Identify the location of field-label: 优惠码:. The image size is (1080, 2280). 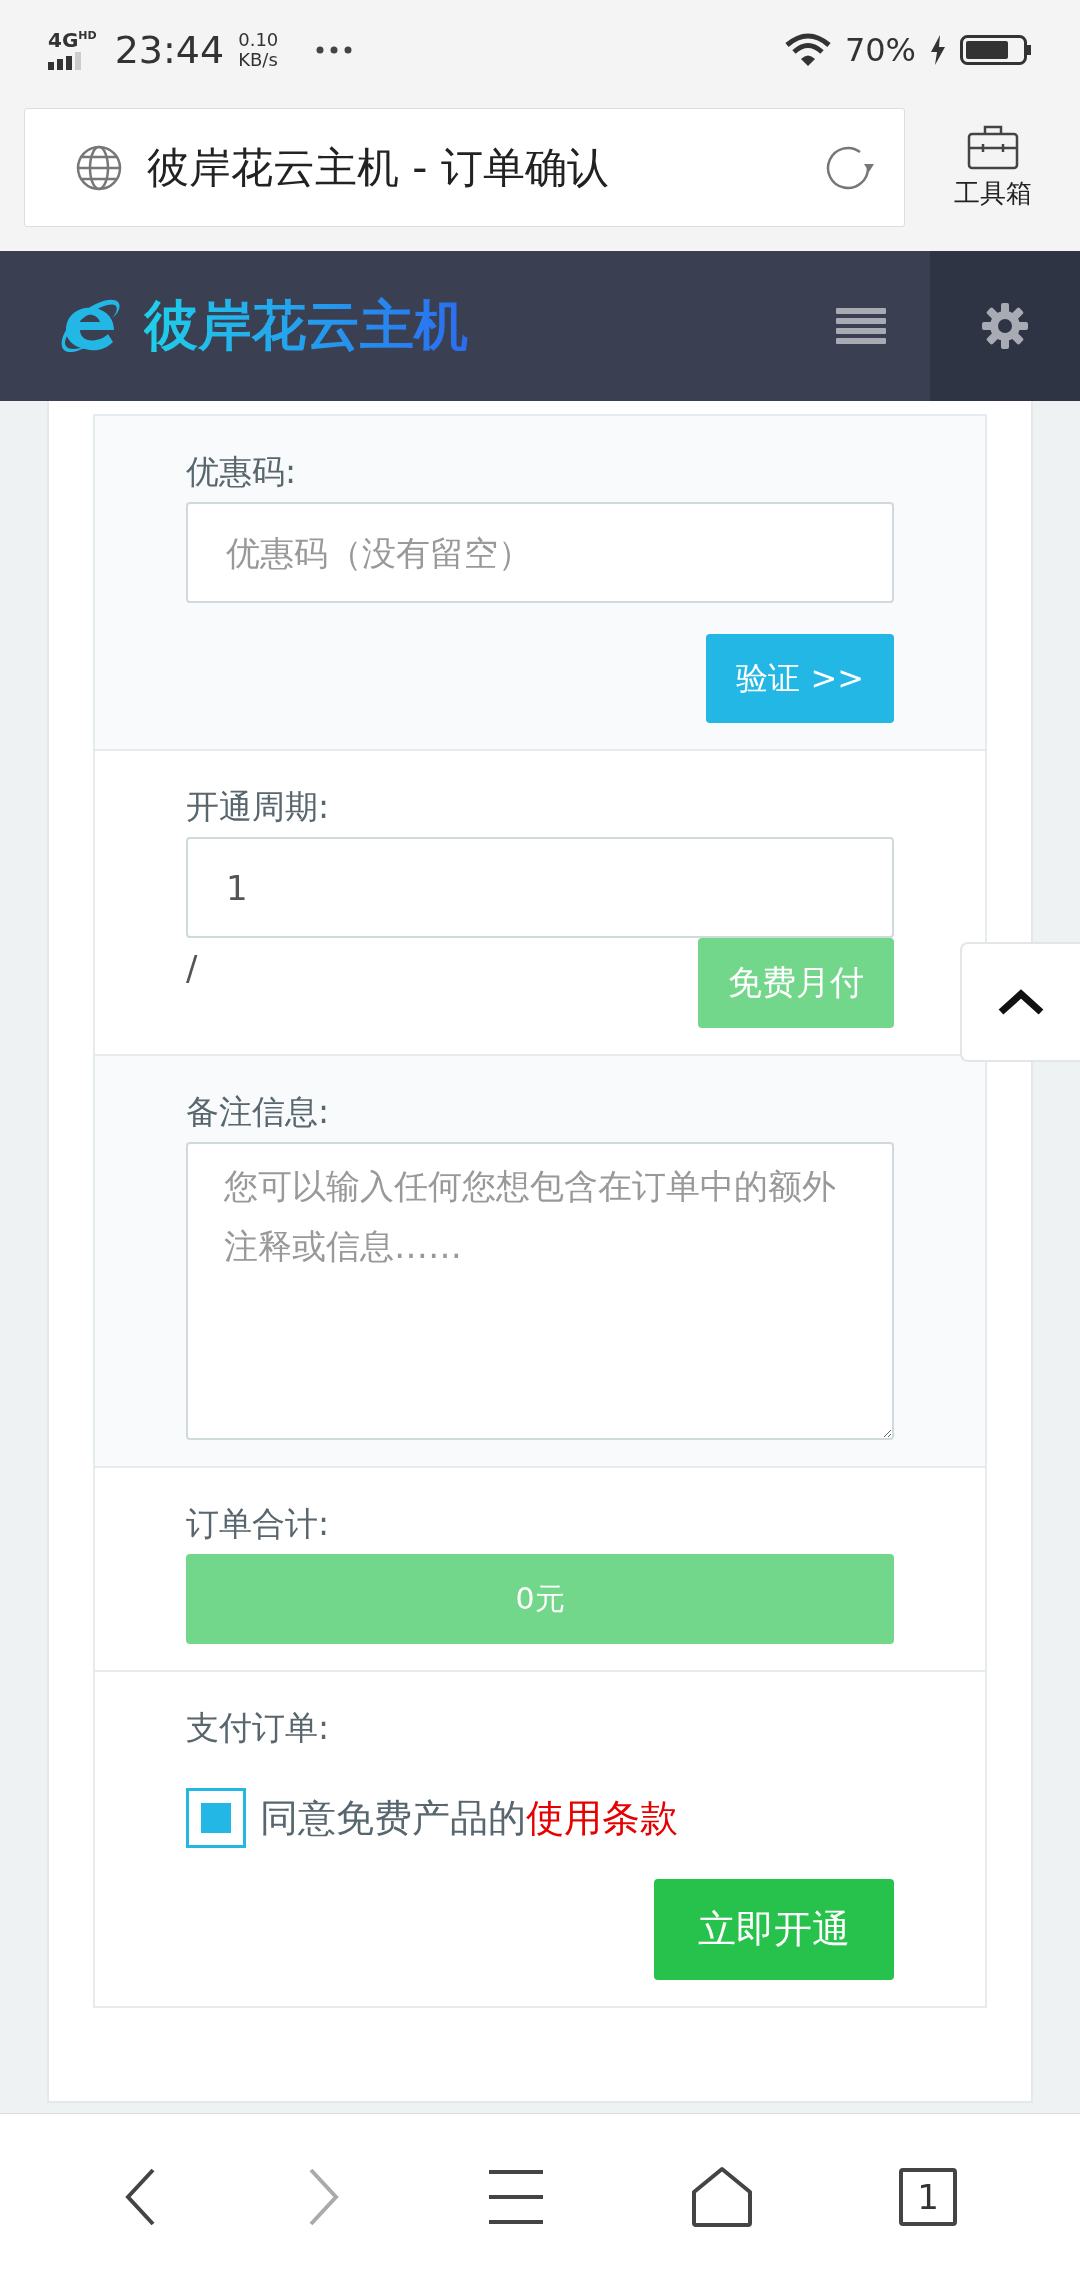
(242, 472).